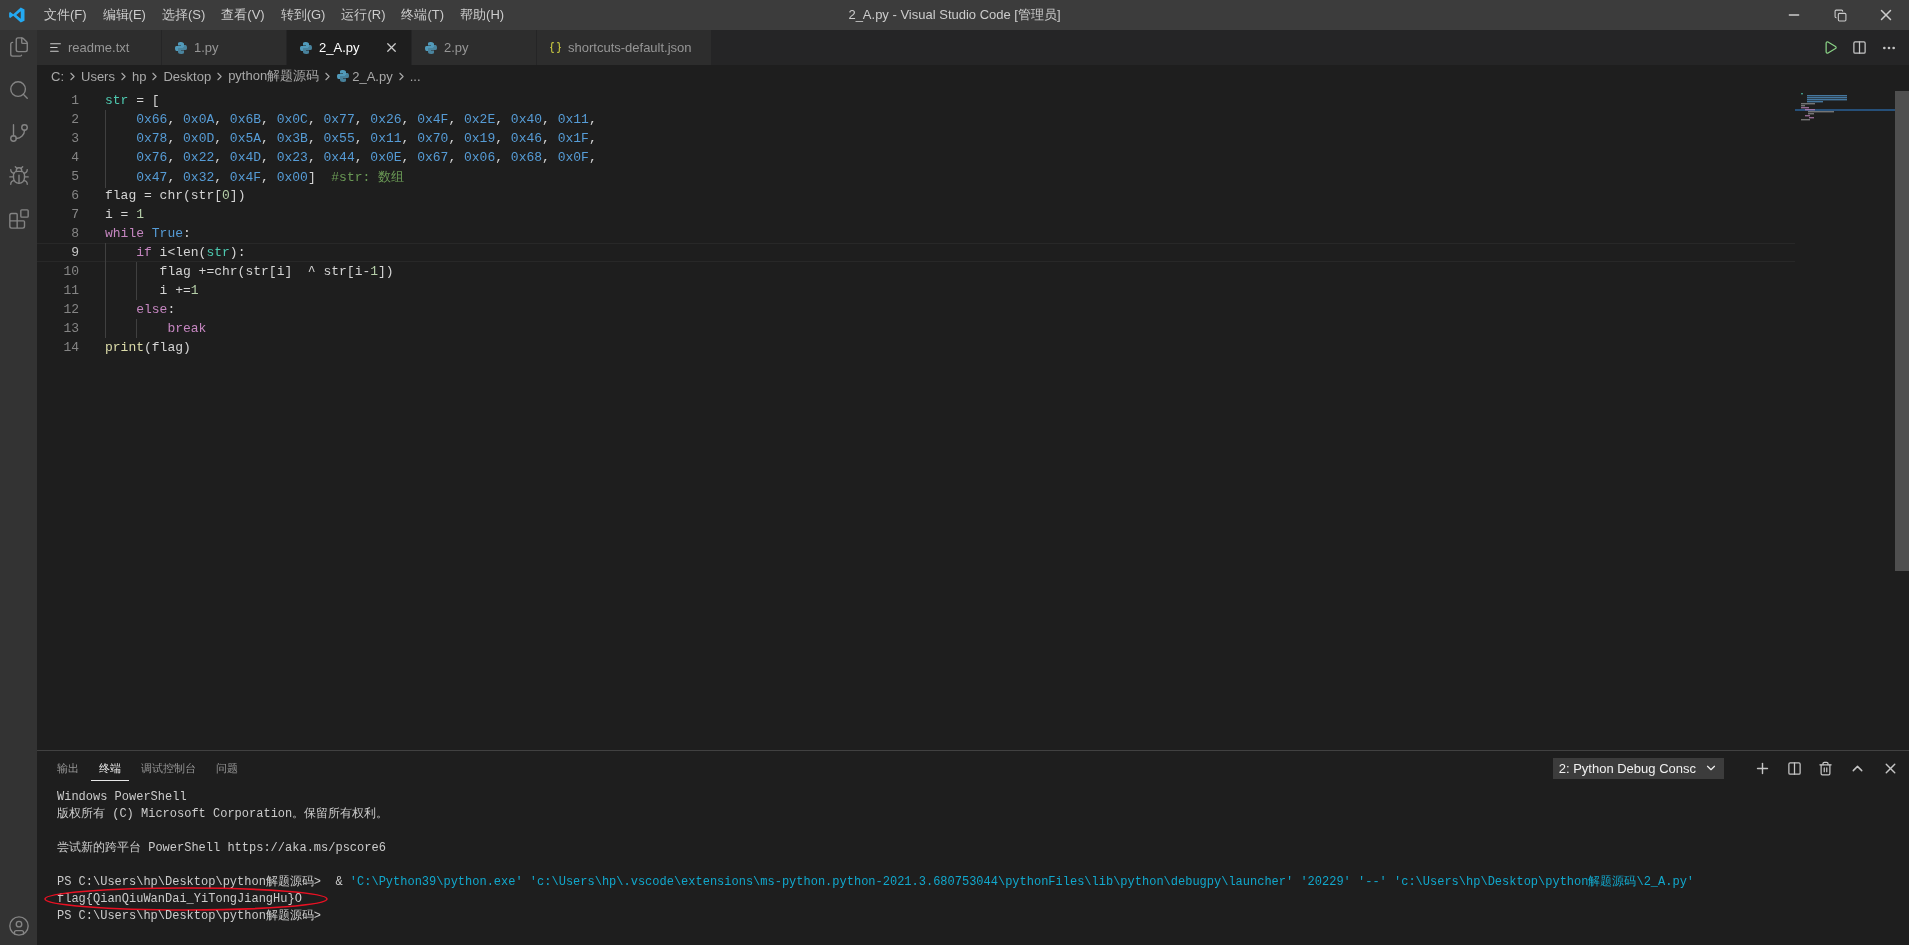 Image resolution: width=1909 pixels, height=945 pixels. What do you see at coordinates (175, 252) in the screenshot?
I see `code-line: if i<len(str):` at bounding box center [175, 252].